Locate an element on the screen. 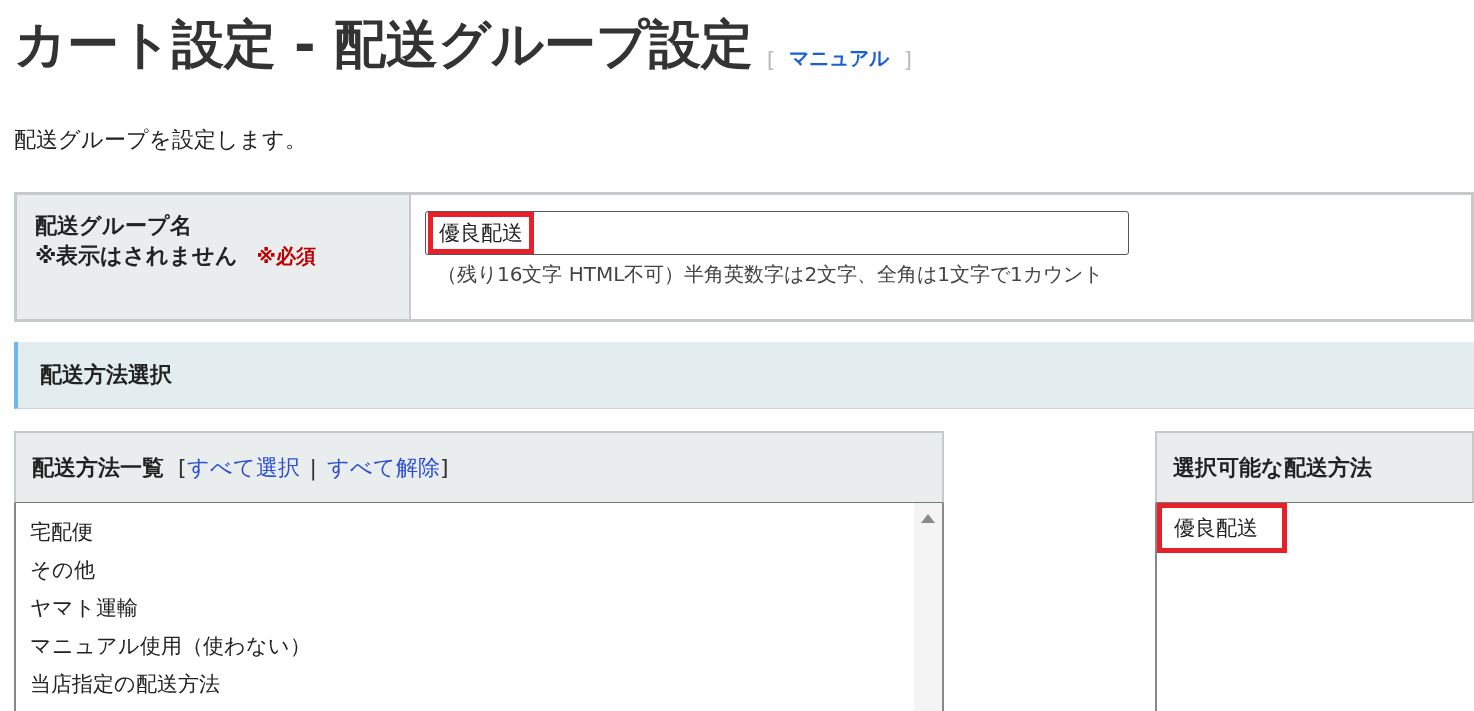 This screenshot has width=1474, height=711. list-option: 当店指定の配送方法 is located at coordinates (472, 684).